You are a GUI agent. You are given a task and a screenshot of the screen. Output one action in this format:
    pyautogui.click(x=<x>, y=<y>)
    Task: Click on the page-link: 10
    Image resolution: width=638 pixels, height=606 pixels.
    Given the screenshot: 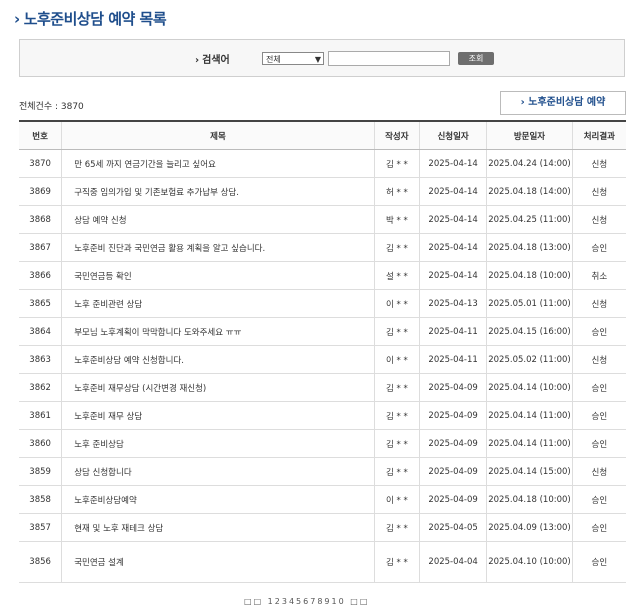 What is the action you would take?
    pyautogui.click(x=339, y=601)
    